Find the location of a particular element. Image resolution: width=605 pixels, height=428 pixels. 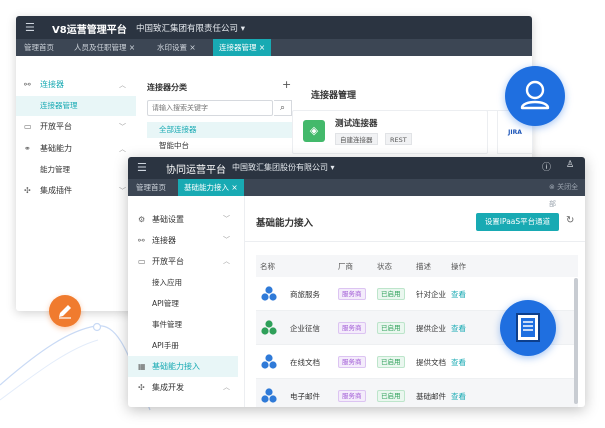

sidebar-item-api-manual: API手册 is located at coordinates (183, 345).